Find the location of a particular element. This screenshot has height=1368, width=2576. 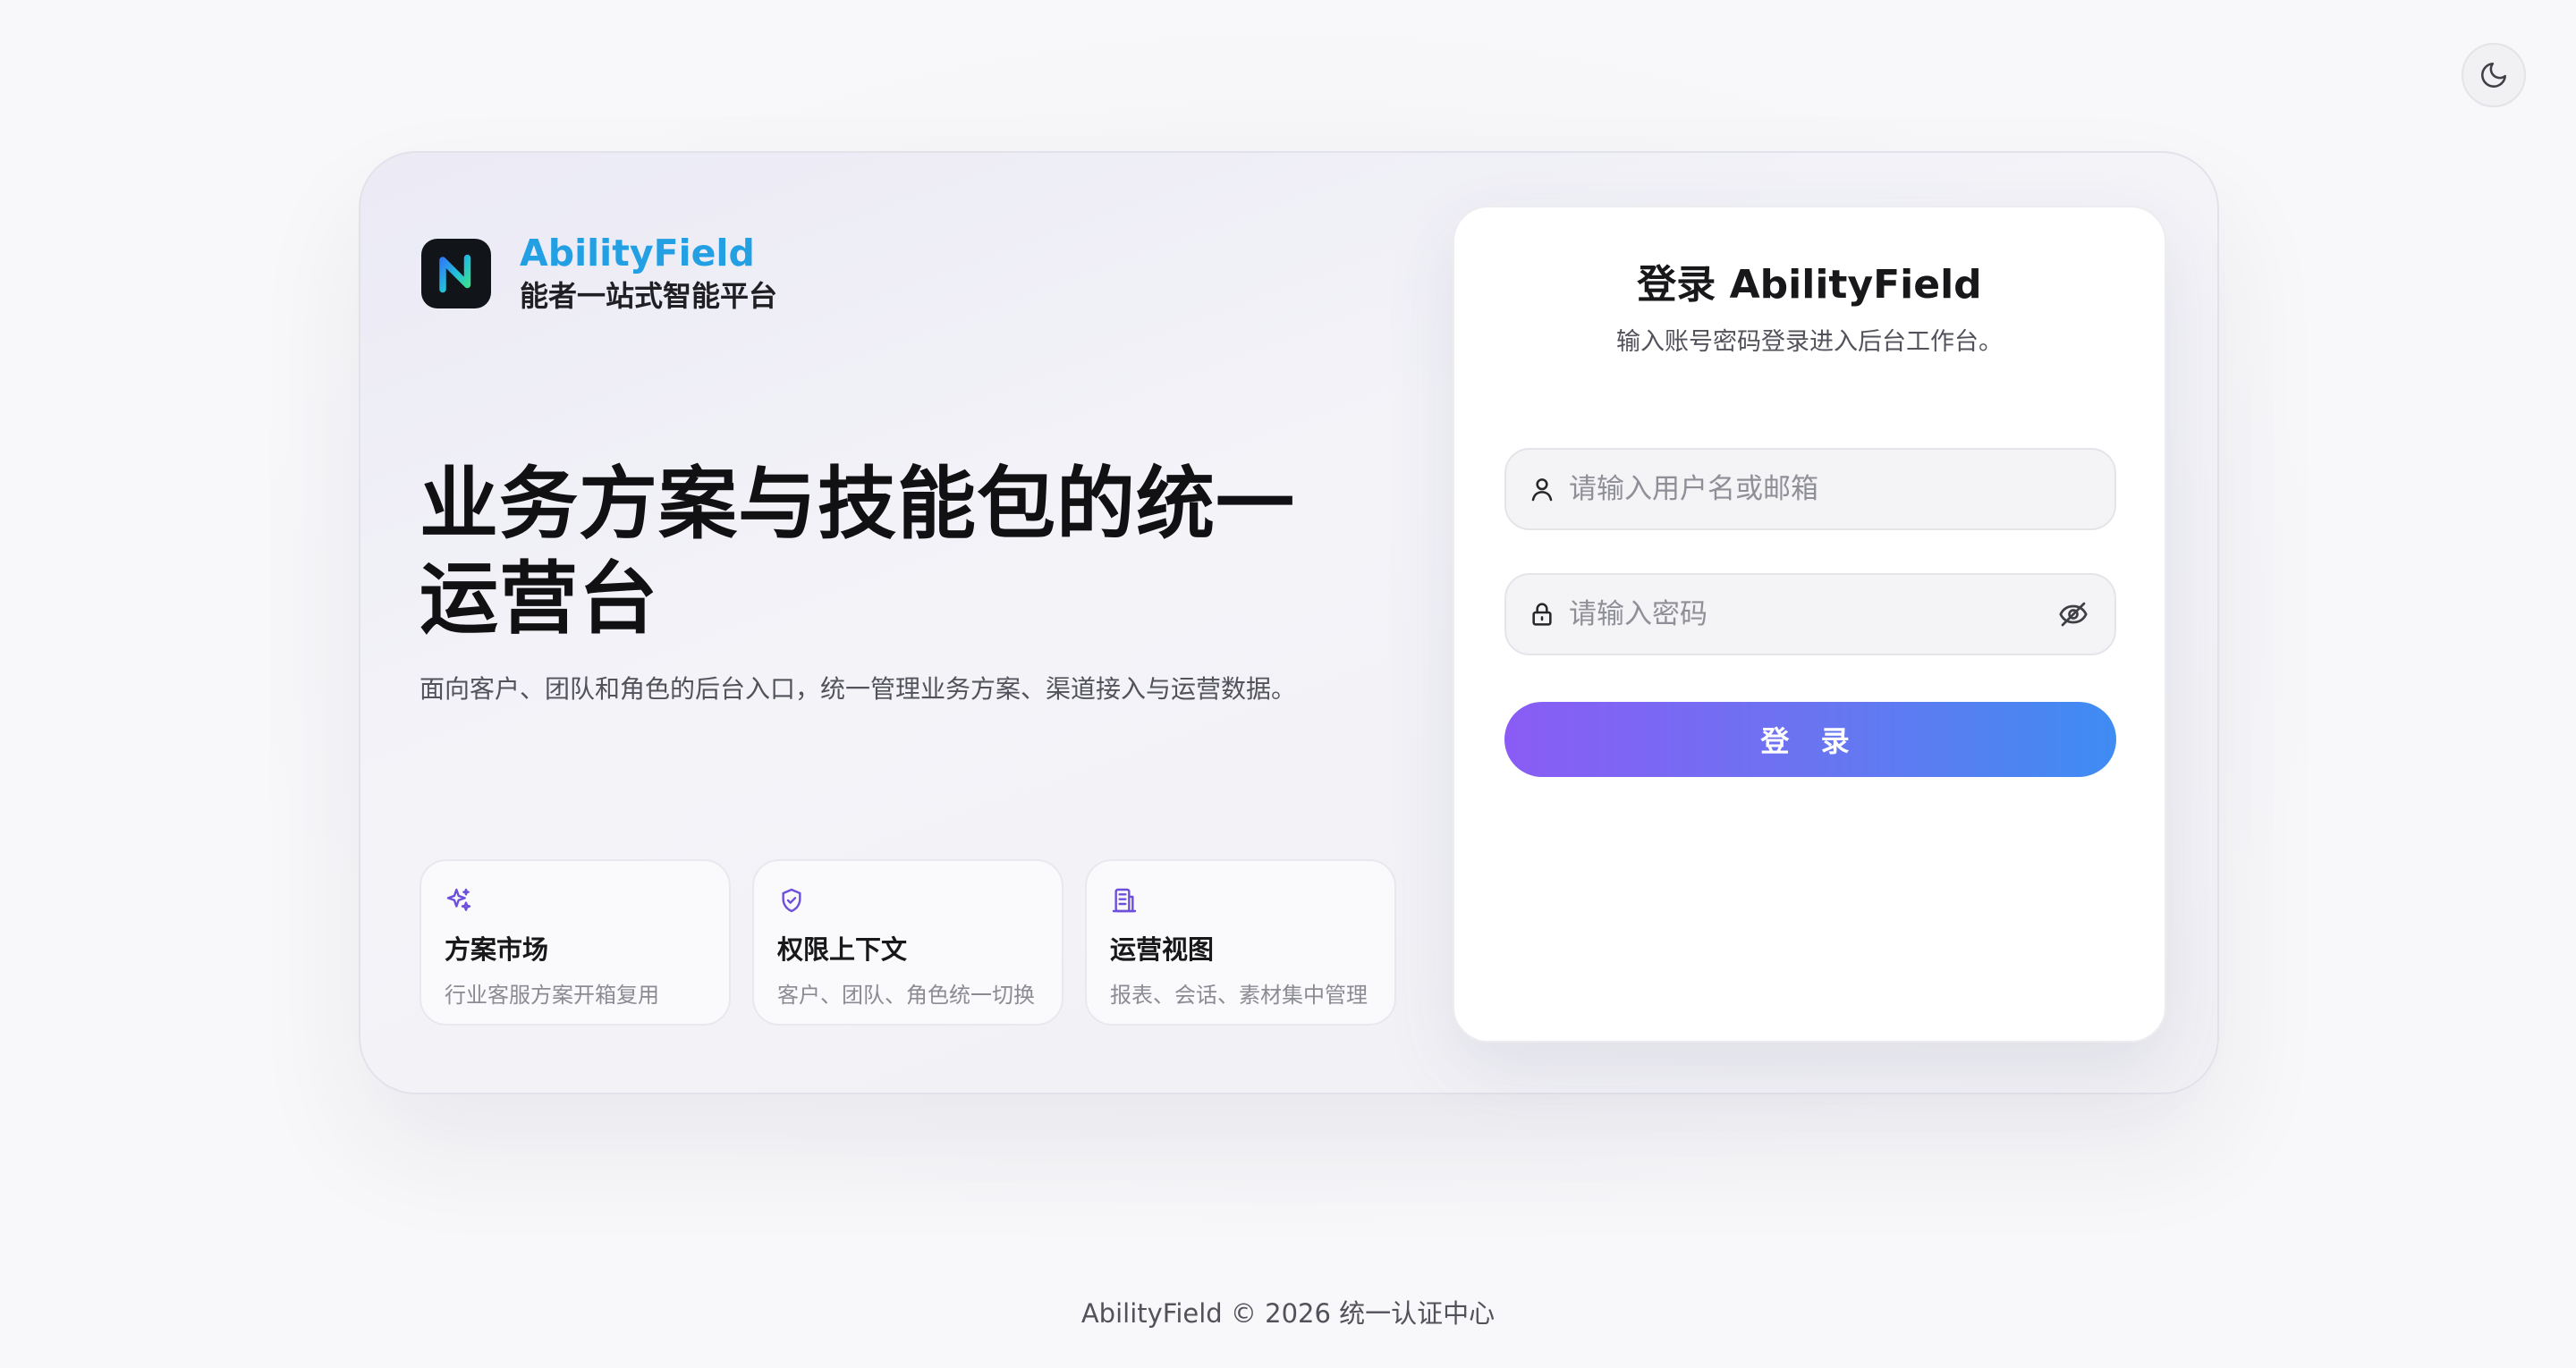

feature-card-operations: 运营视图 报表、会话、素材集中管理 is located at coordinates (1240, 942).